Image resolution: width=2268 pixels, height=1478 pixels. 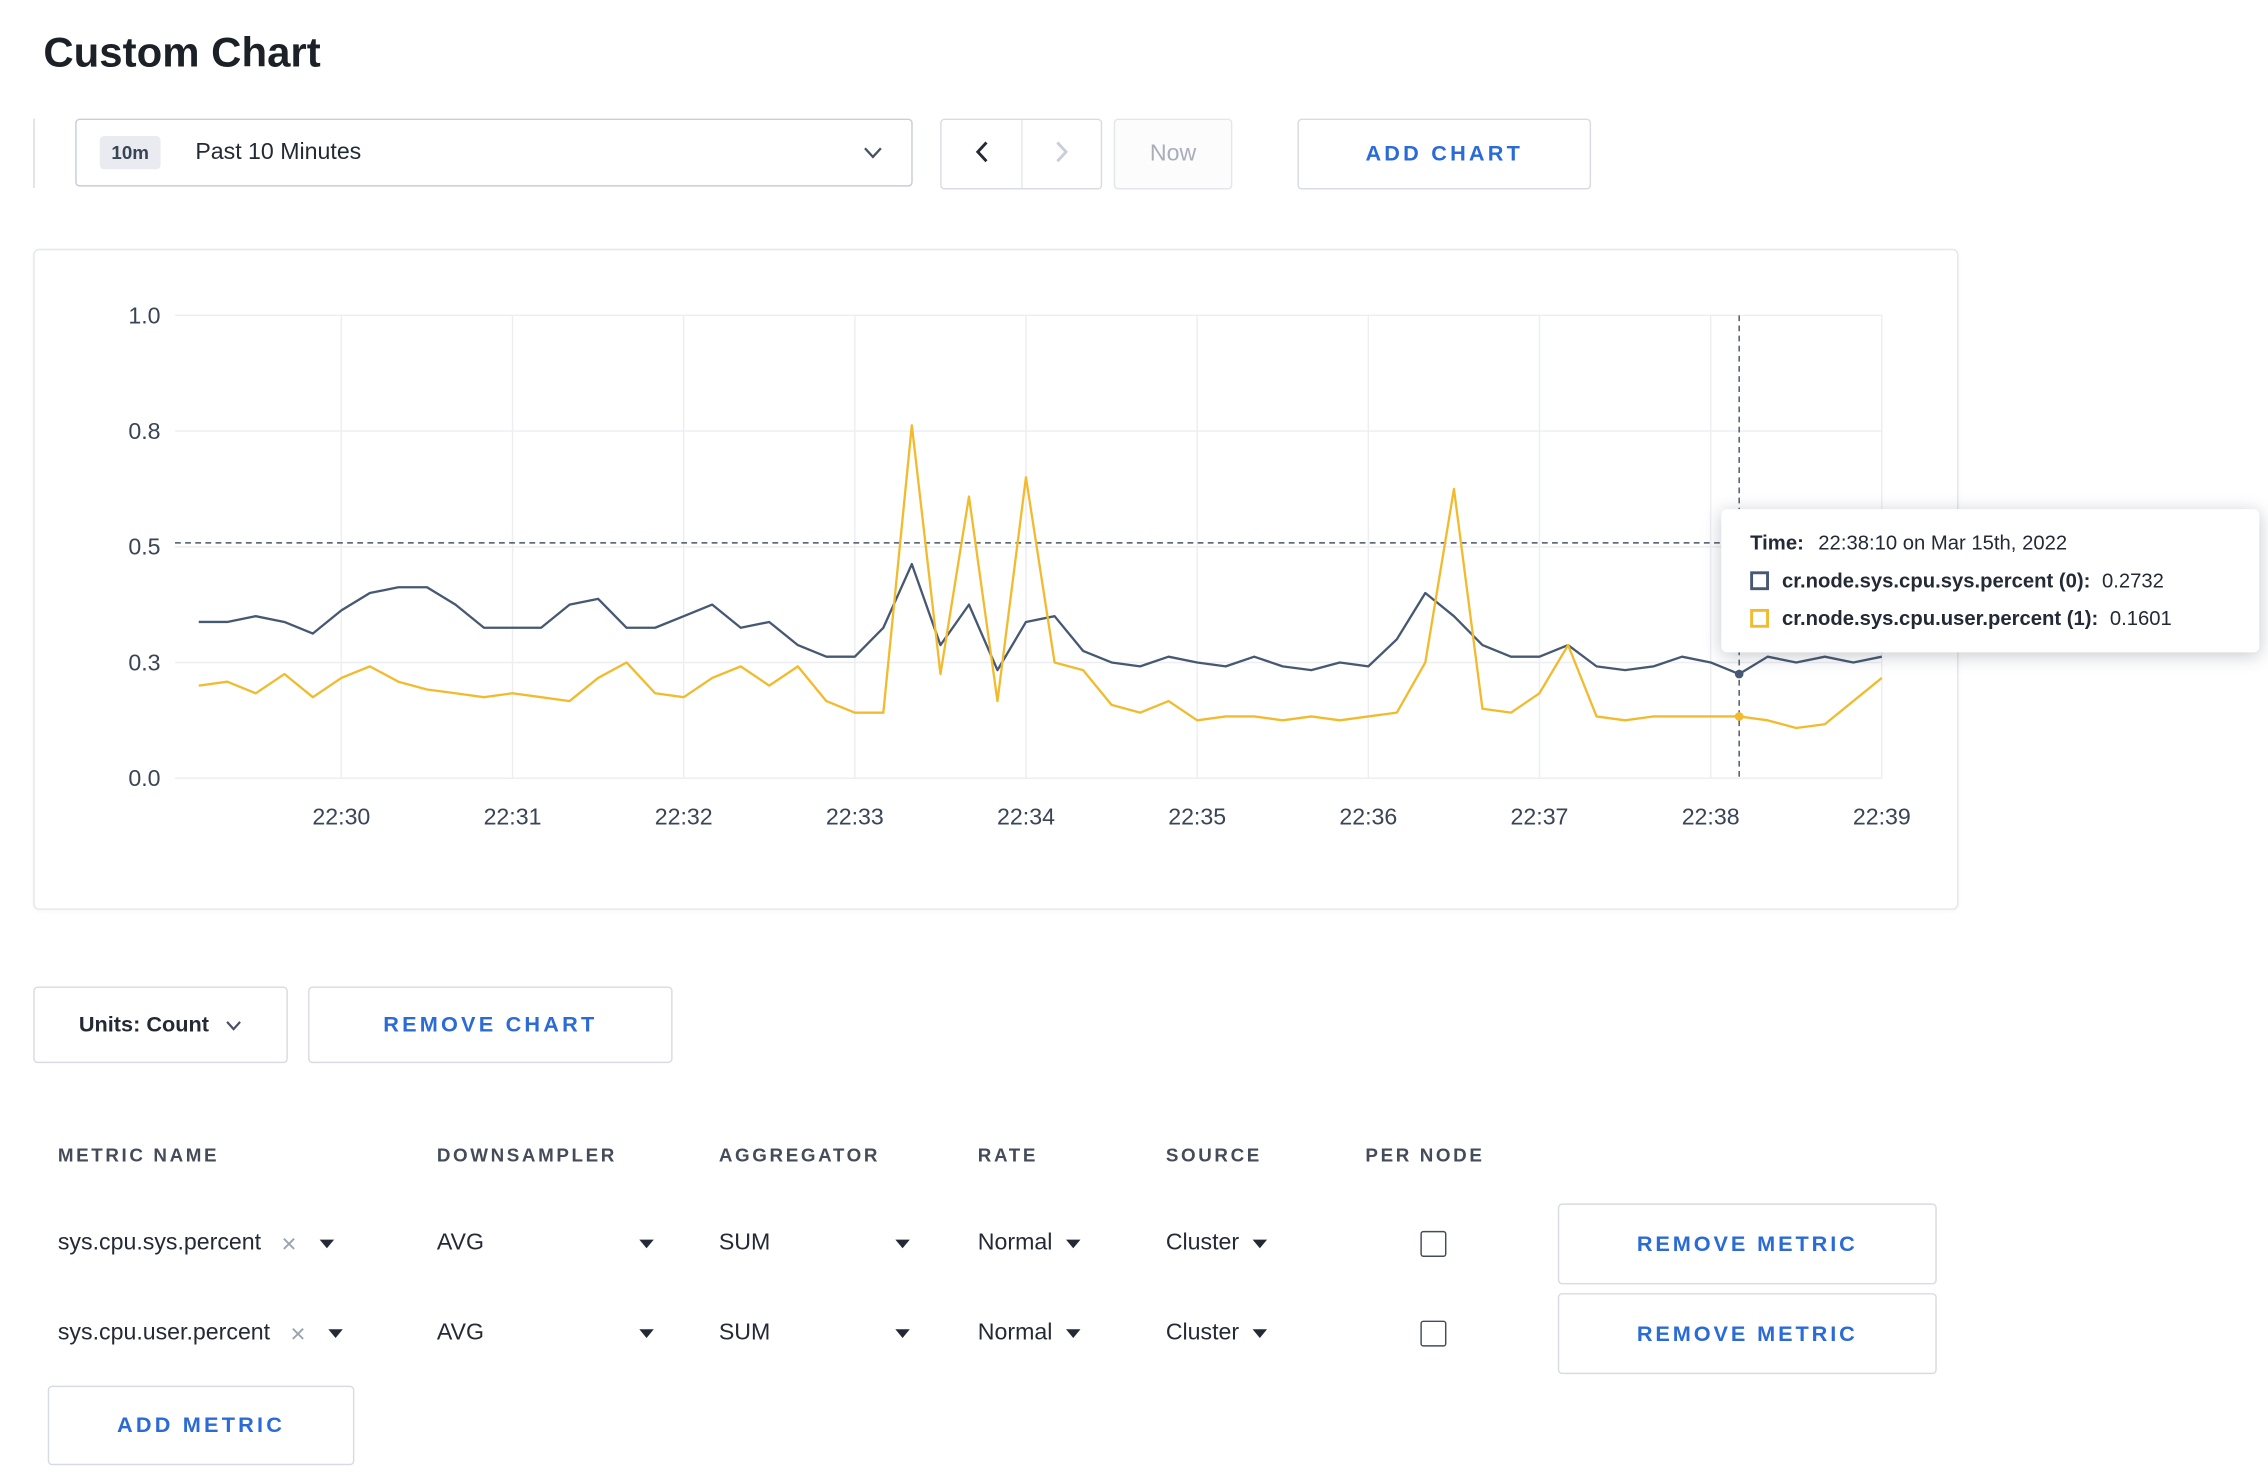 What do you see at coordinates (144, 315) in the screenshot?
I see `svg-text: 1.0` at bounding box center [144, 315].